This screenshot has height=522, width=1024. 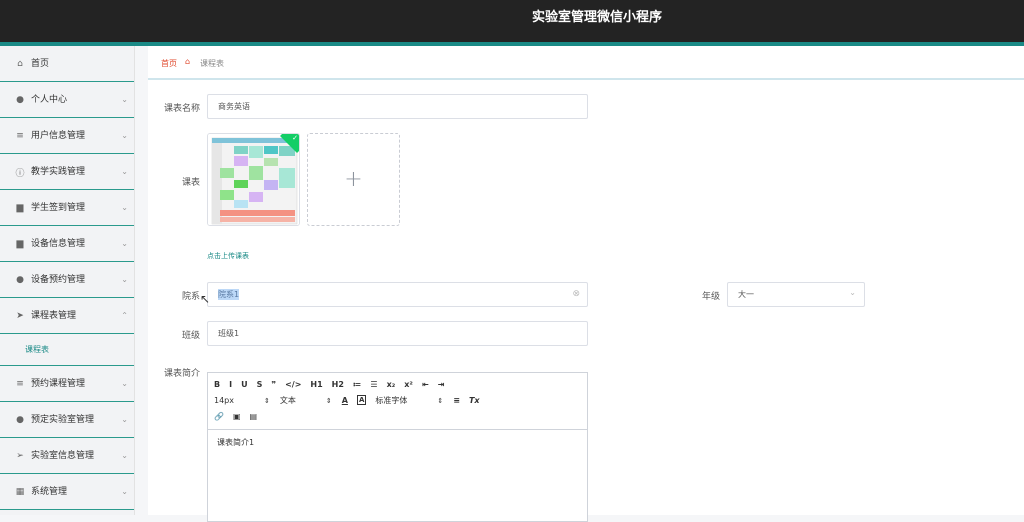 I want to click on sidebar-item-label: 首页, so click(x=40, y=64).